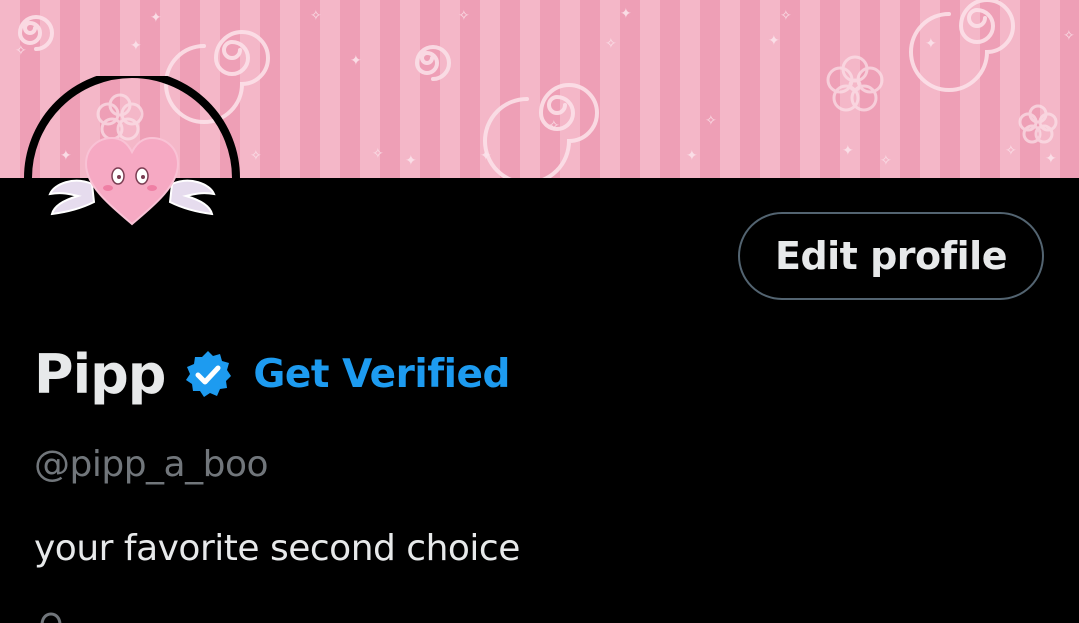 Image resolution: width=1079 pixels, height=623 pixels. I want to click on display-name: Pipp, so click(100, 374).